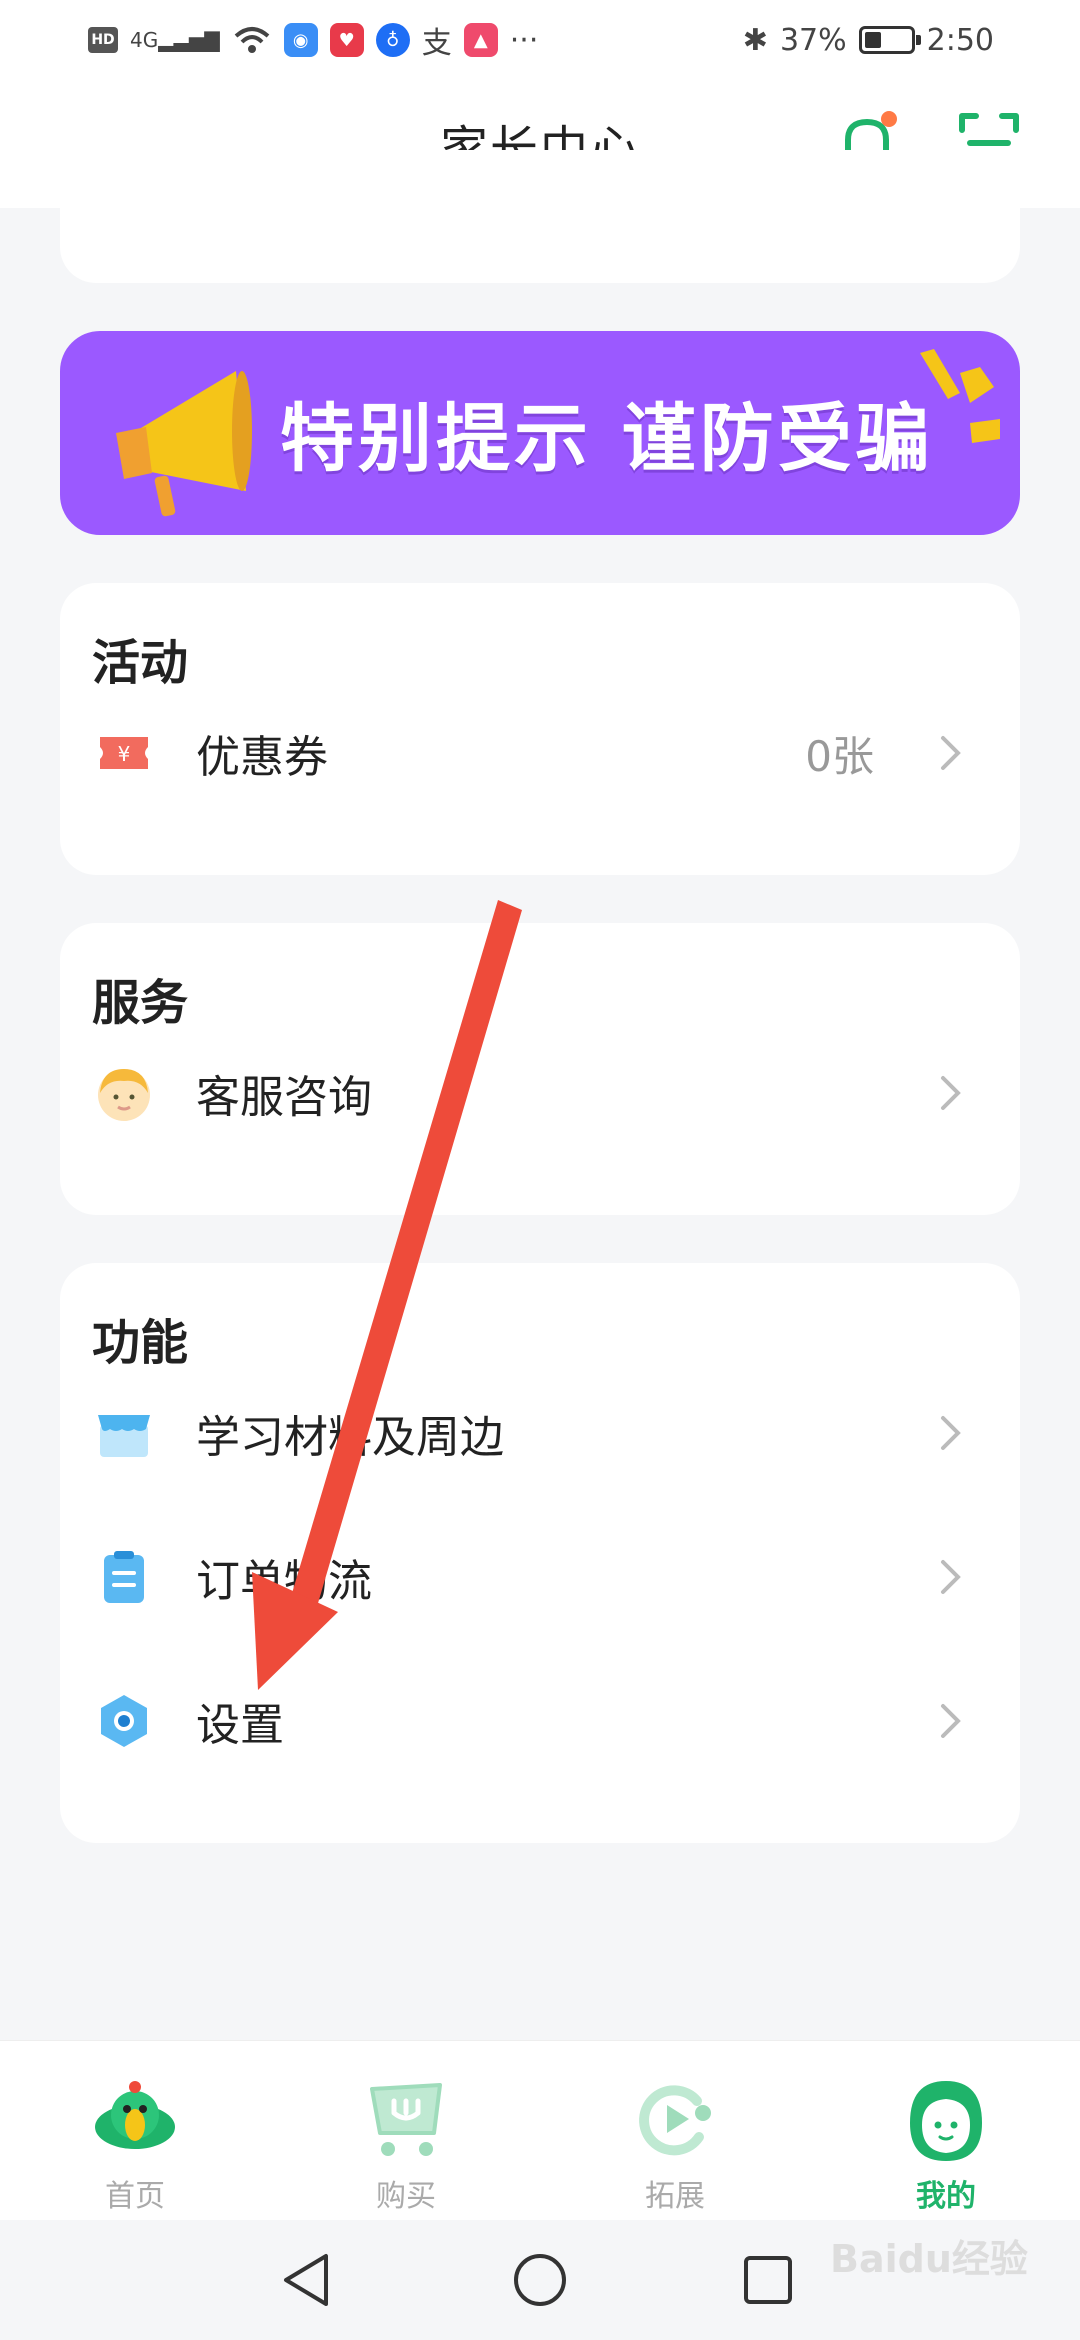 Image resolution: width=1080 pixels, height=2340 pixels. What do you see at coordinates (889, 40) in the screenshot?
I see `battery-icon` at bounding box center [889, 40].